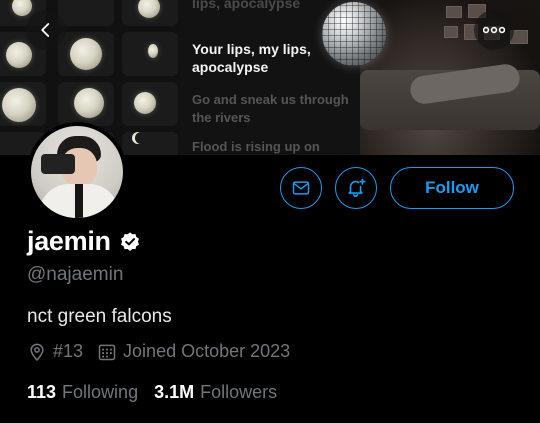 The width and height of the screenshot is (540, 423). What do you see at coordinates (207, 351) in the screenshot?
I see `joined-text: Joined October 2023` at bounding box center [207, 351].